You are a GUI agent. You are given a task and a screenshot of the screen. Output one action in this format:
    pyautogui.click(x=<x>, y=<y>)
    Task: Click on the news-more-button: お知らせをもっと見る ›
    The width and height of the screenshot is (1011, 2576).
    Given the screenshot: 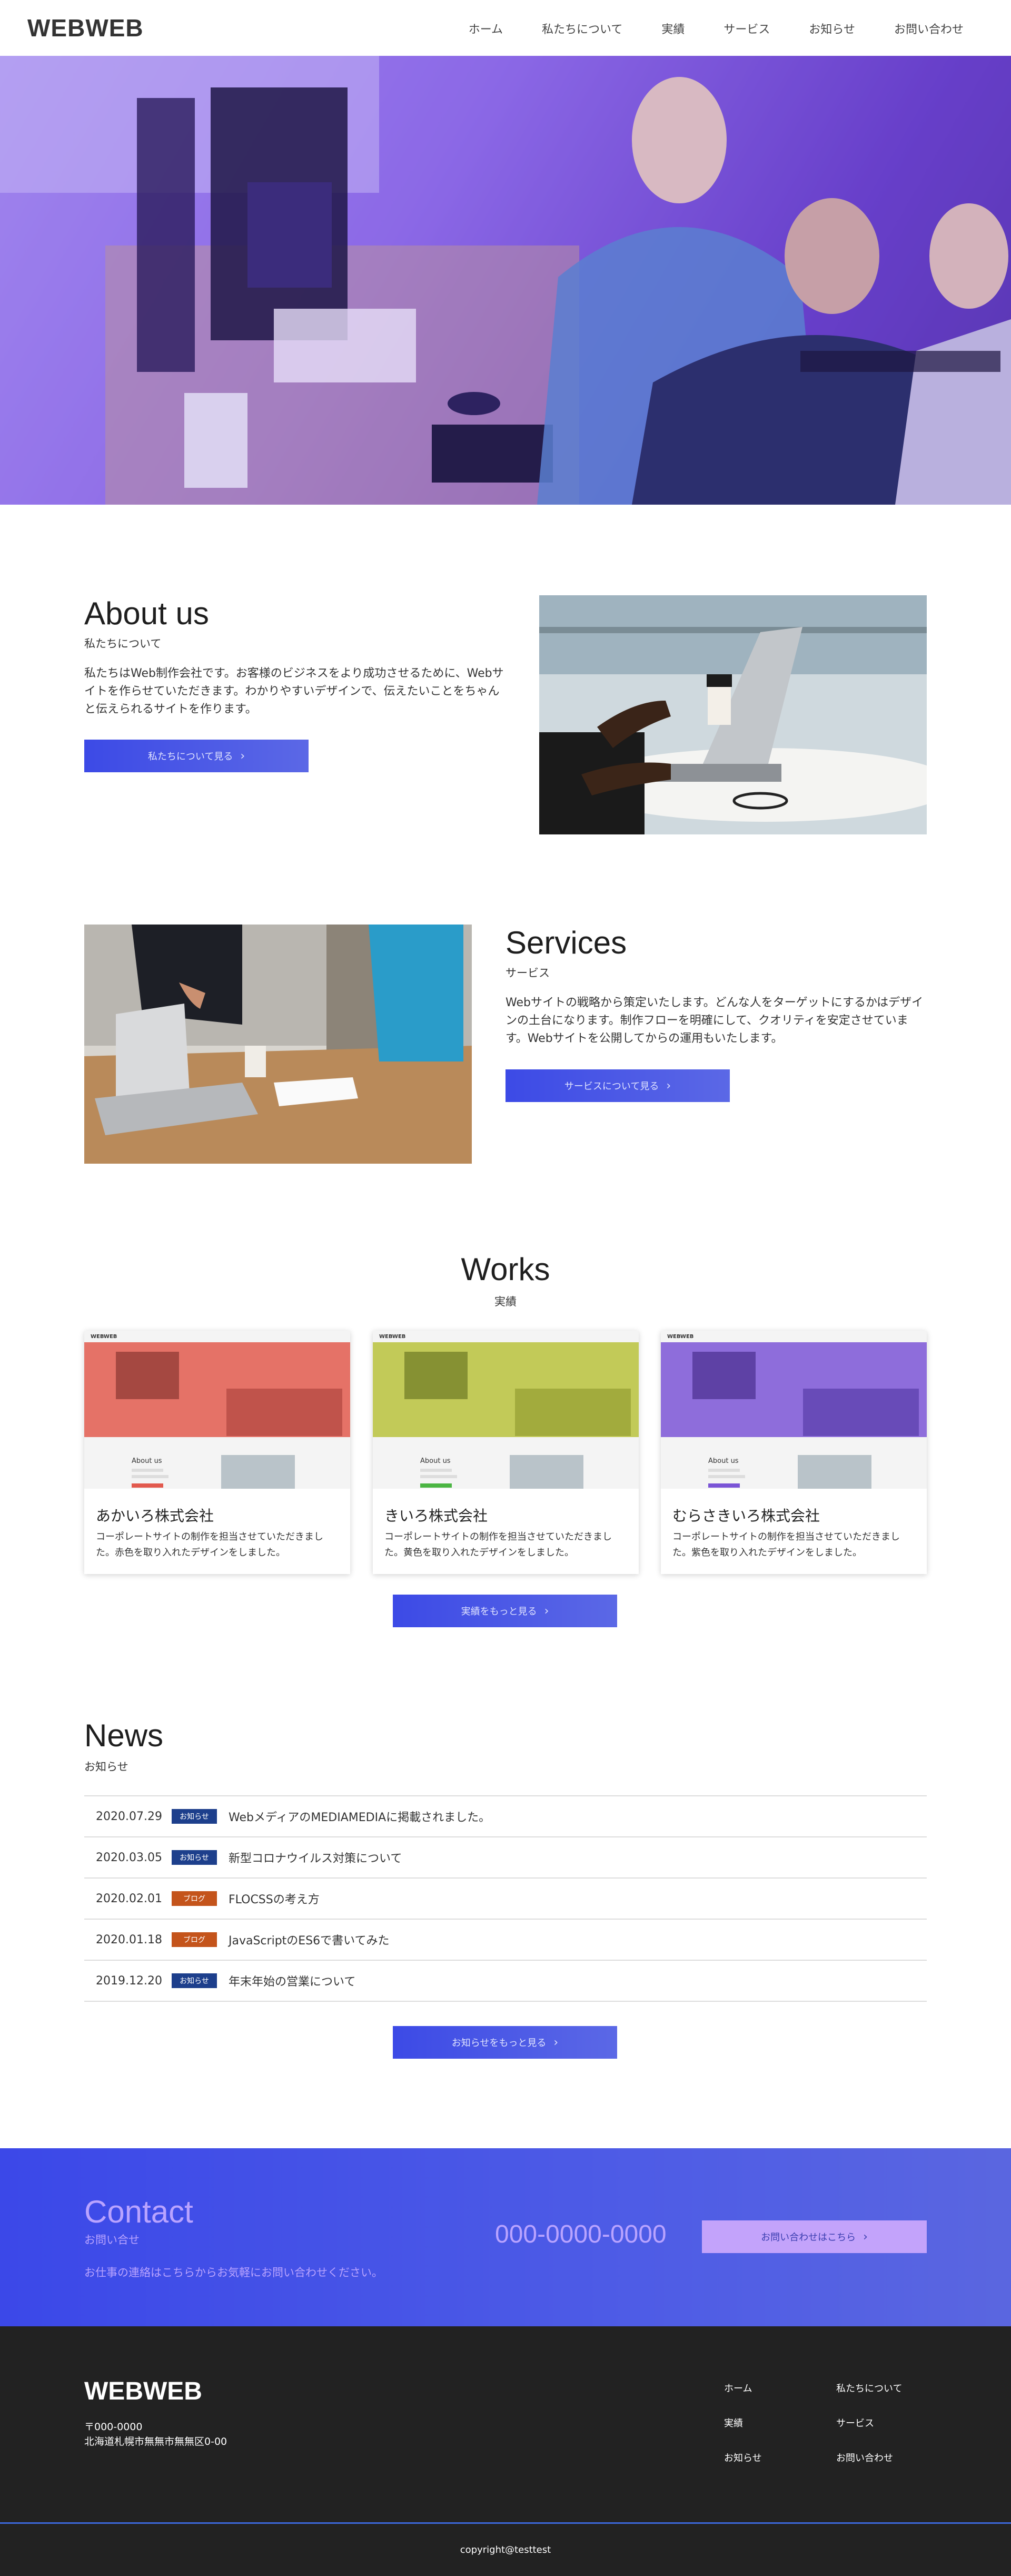 What is the action you would take?
    pyautogui.click(x=505, y=2042)
    